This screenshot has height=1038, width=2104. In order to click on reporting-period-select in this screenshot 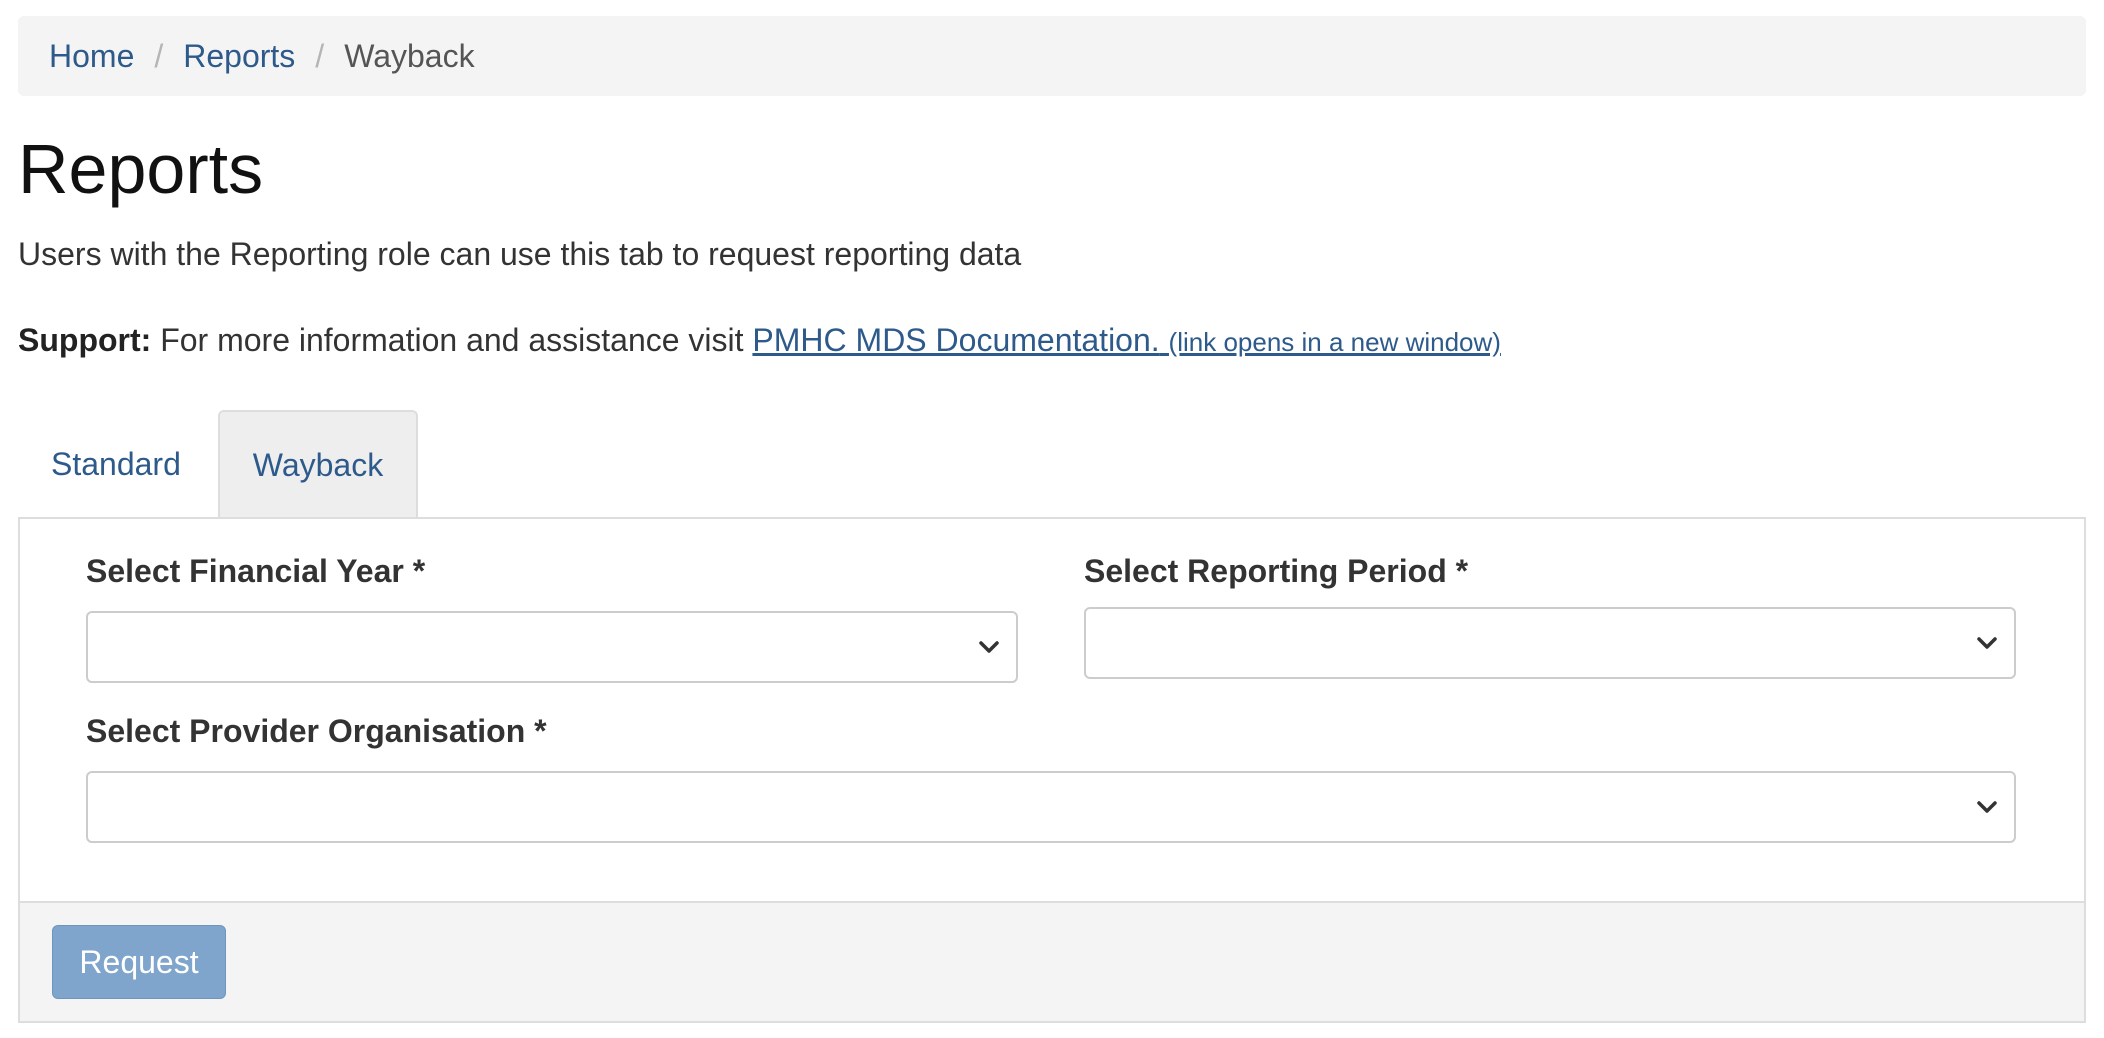, I will do `click(1550, 643)`.